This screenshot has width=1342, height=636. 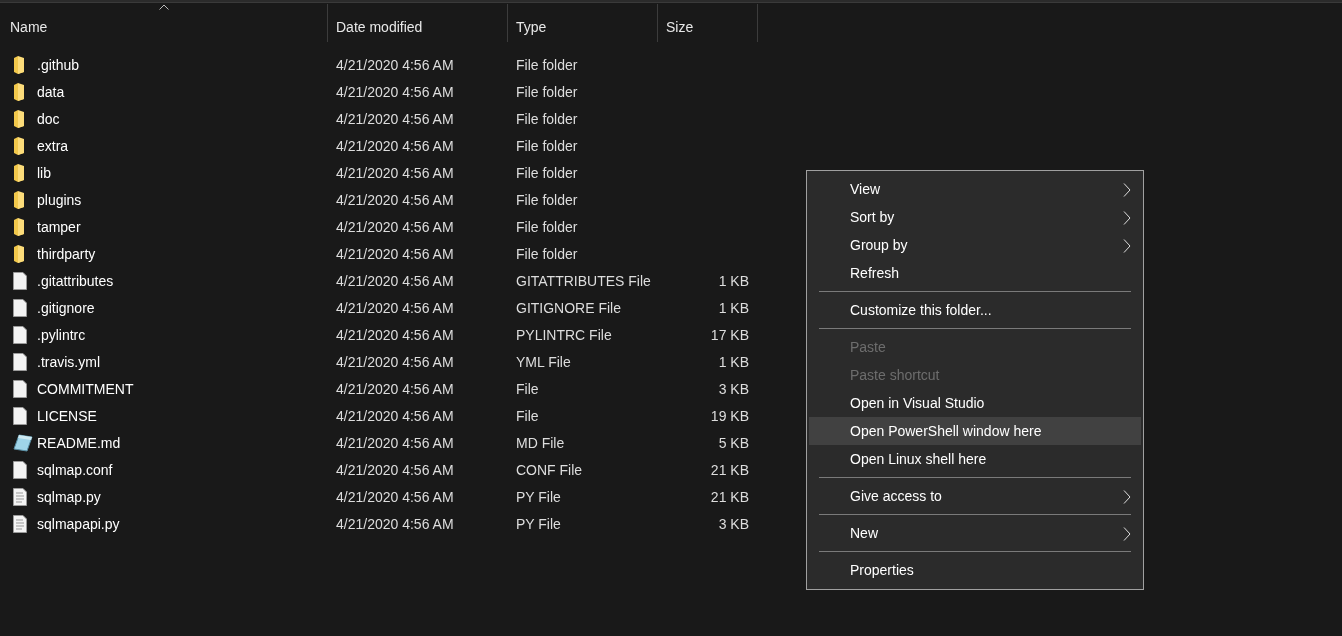 I want to click on file-name: sqlmapapi.py, so click(x=78, y=523).